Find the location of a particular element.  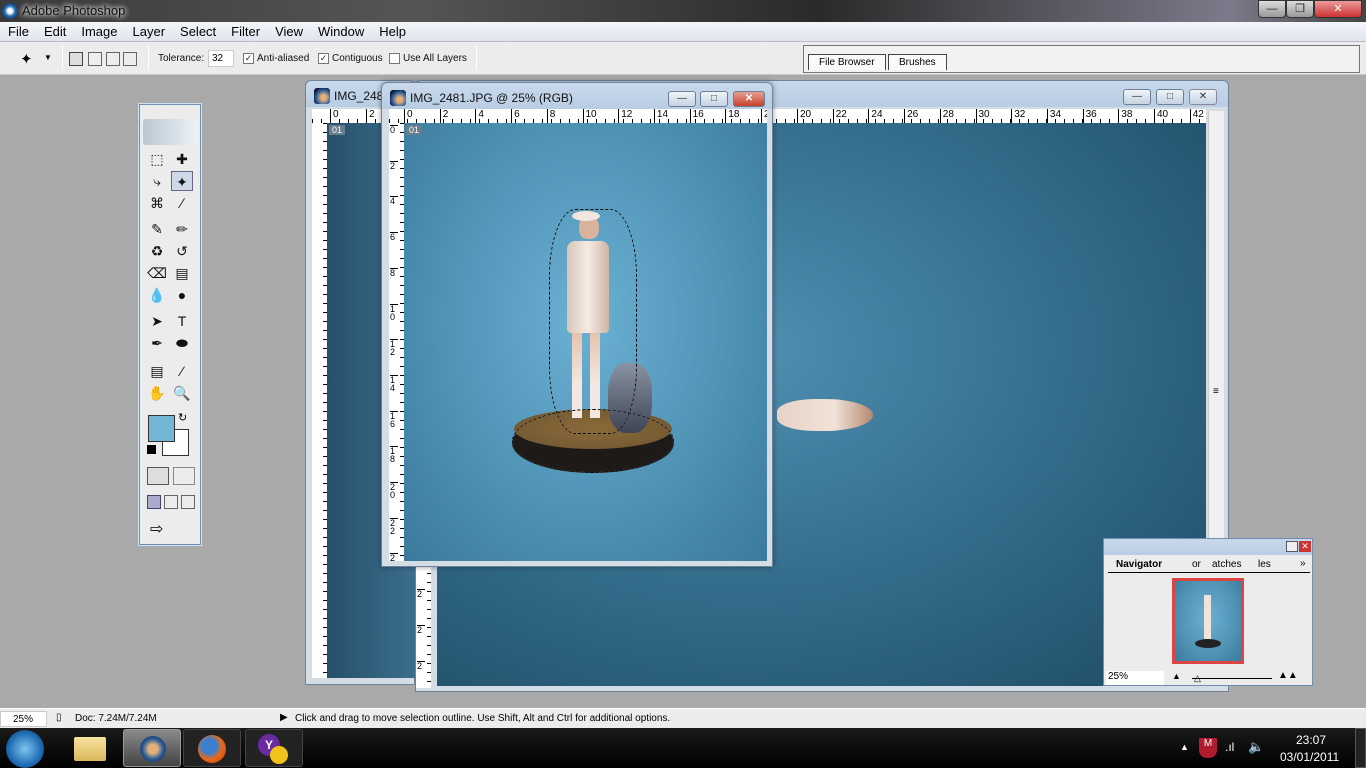

tab-brushes: Brushes is located at coordinates (917, 62).